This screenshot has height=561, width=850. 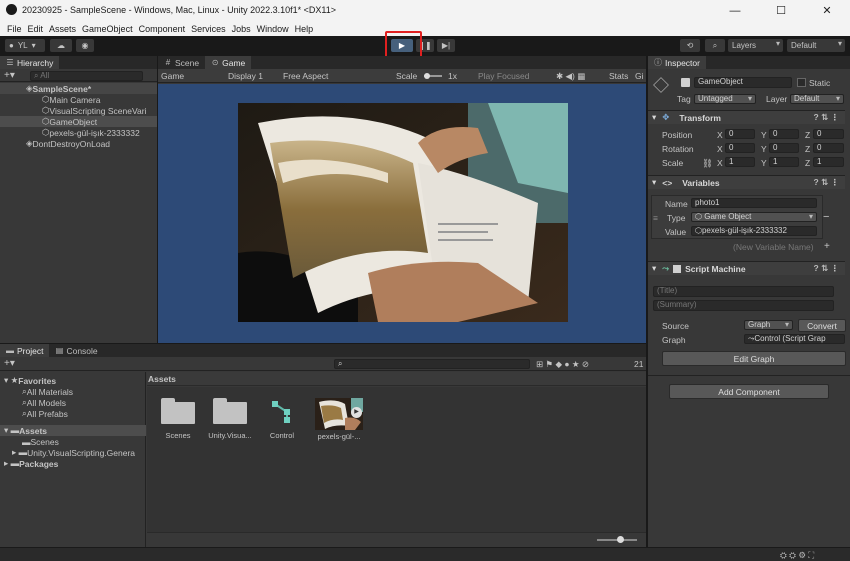 What do you see at coordinates (172, 76) in the screenshot?
I see `game-mode-dropdown: Game` at bounding box center [172, 76].